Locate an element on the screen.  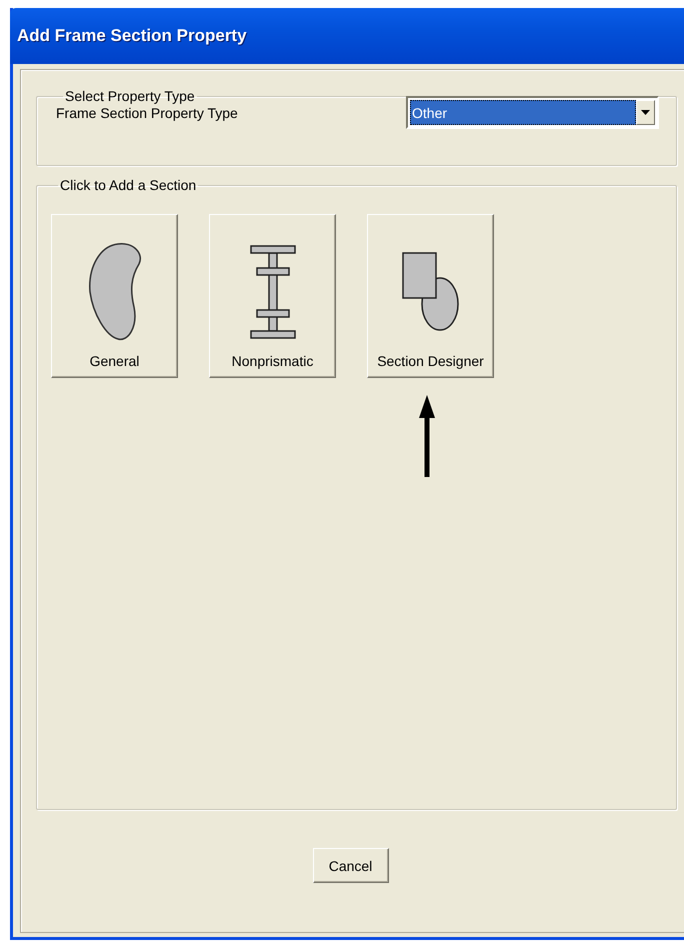
group-title: Click to Add a Section is located at coordinates (128, 185).